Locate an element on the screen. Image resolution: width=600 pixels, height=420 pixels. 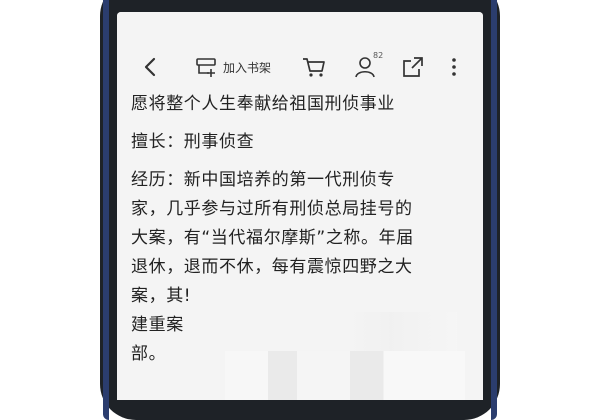
add-to-shelf-label: 加入书架 is located at coordinates (247, 67).